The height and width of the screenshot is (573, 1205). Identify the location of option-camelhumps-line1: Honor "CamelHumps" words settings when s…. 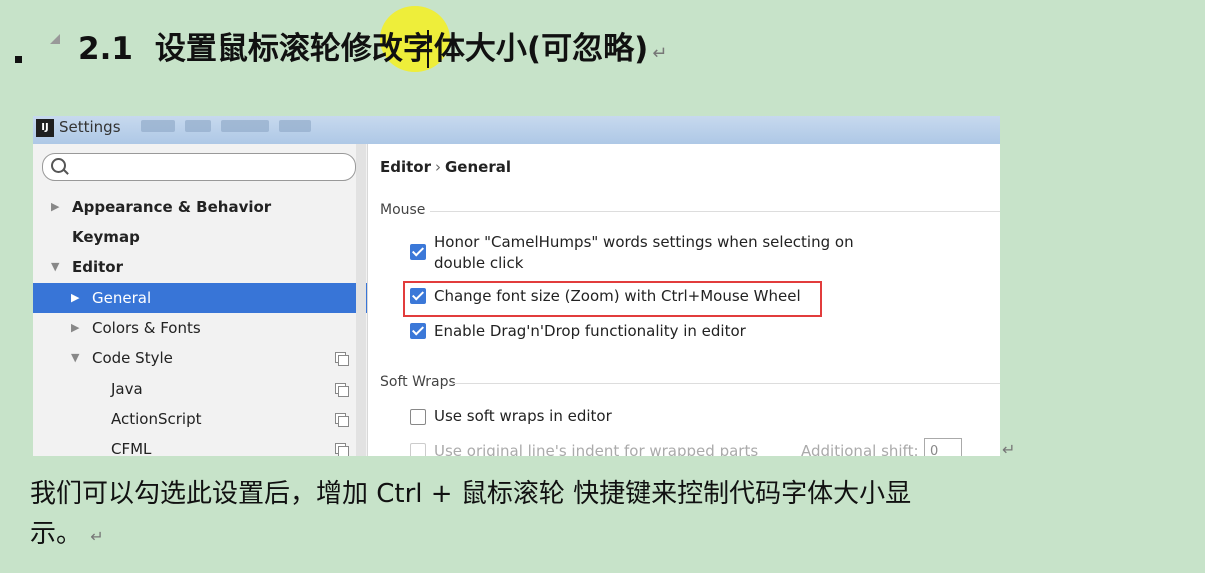
(644, 242).